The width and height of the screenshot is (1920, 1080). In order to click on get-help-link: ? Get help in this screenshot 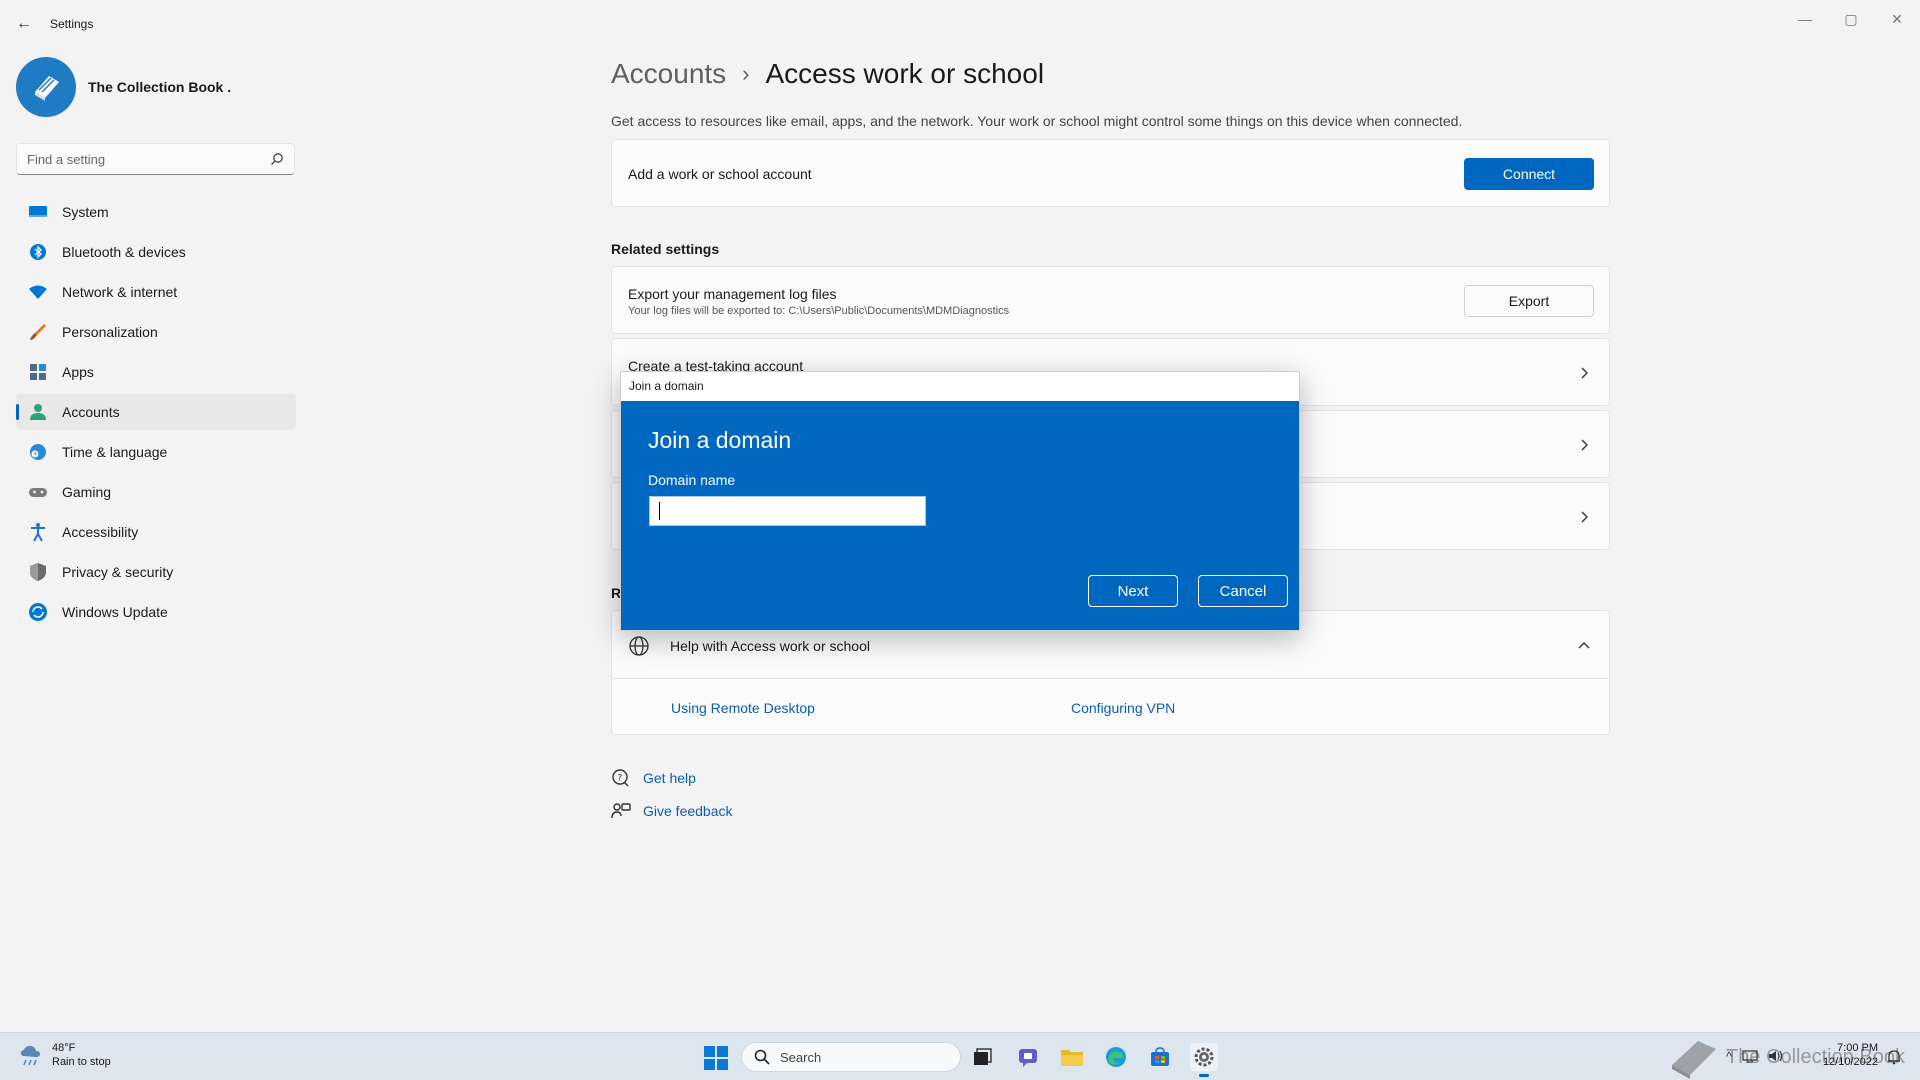, I will do `click(653, 778)`.